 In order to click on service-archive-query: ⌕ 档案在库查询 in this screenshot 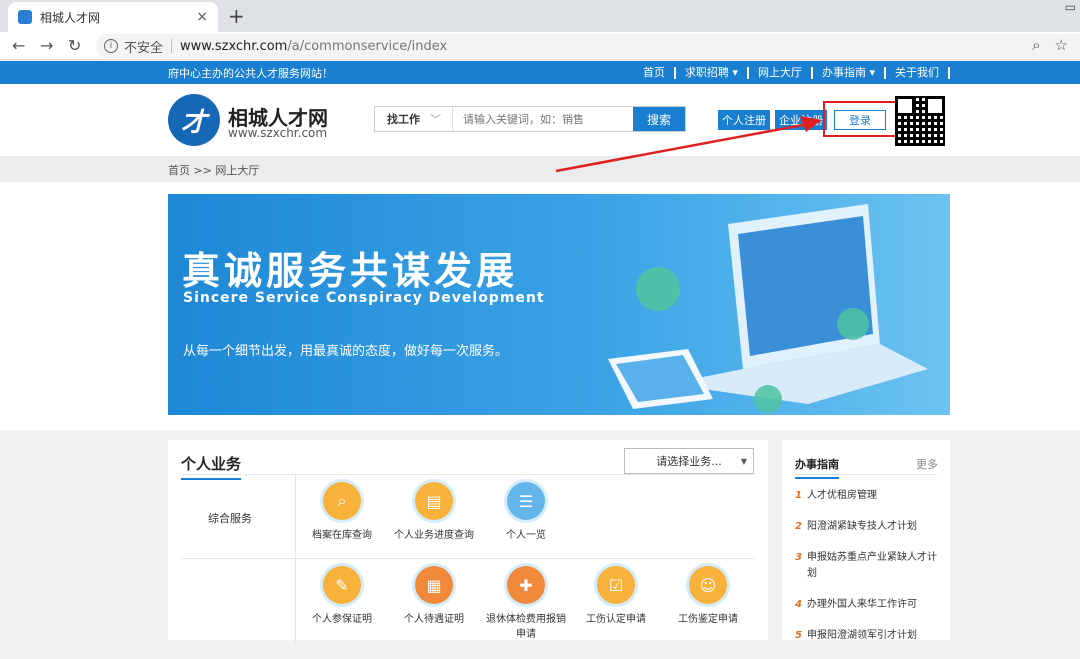, I will do `click(342, 511)`.